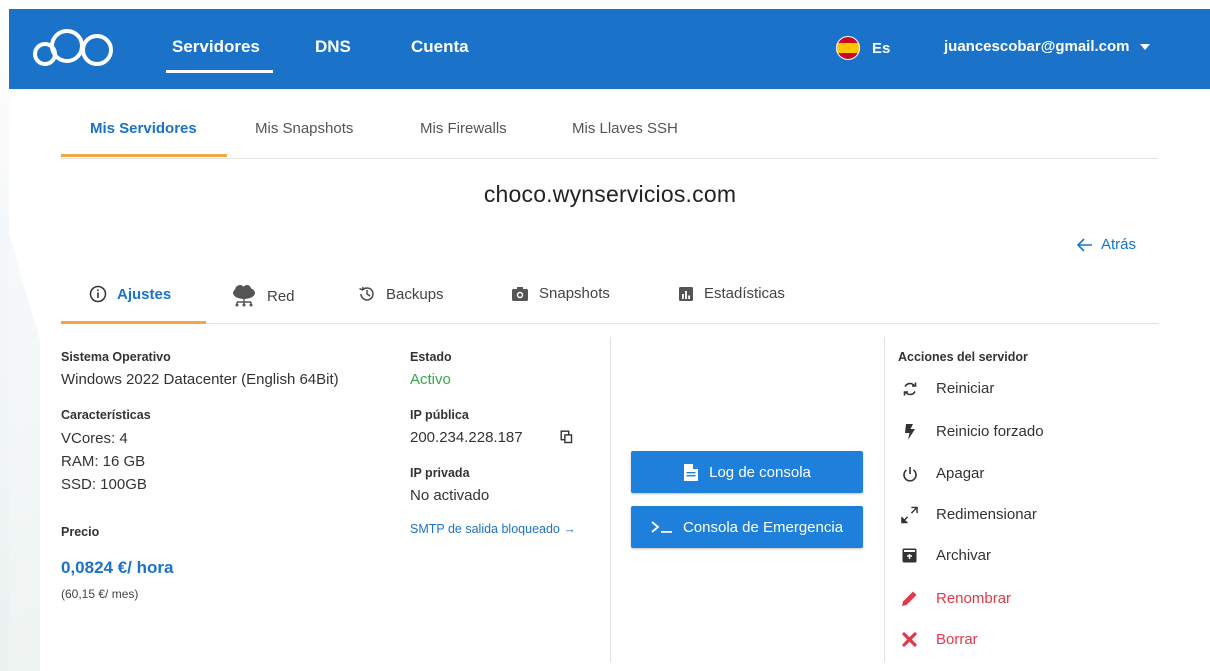  Describe the element at coordinates (304, 128) in the screenshot. I see `tab-mis-snapshots: Mis Snapshots` at that location.